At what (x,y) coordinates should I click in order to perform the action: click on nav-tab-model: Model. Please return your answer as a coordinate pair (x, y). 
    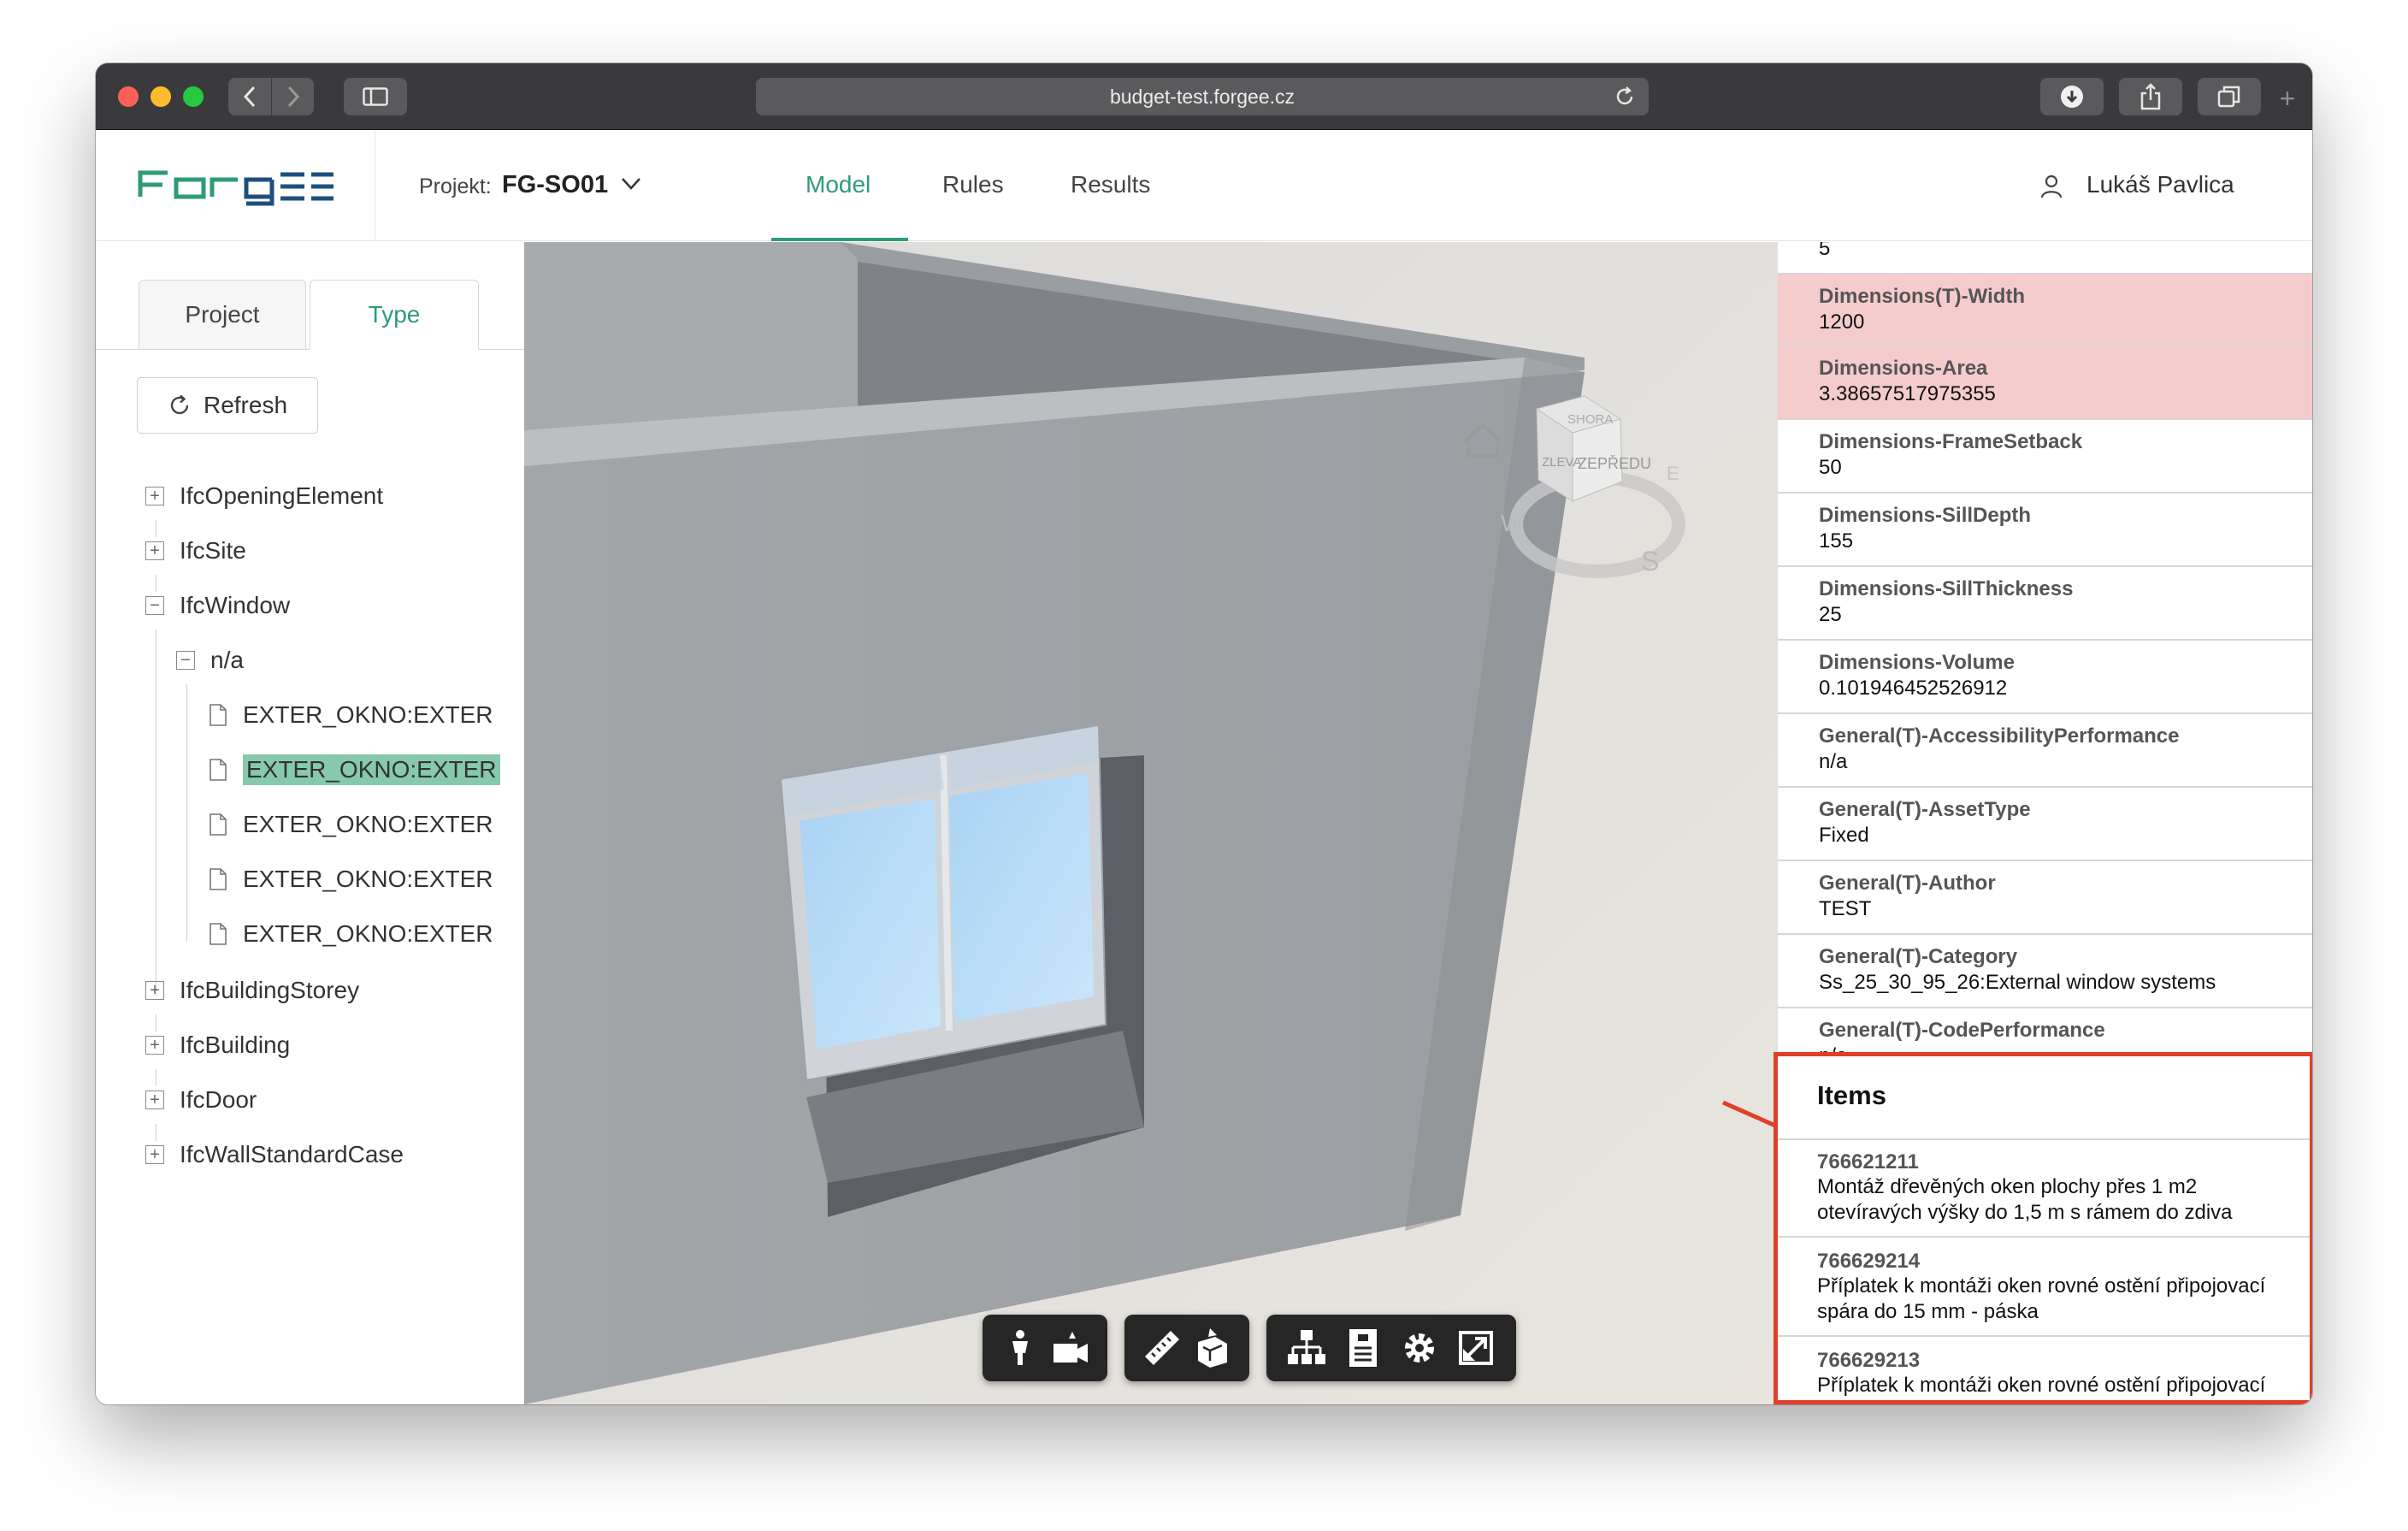
    Looking at the image, I should click on (839, 184).